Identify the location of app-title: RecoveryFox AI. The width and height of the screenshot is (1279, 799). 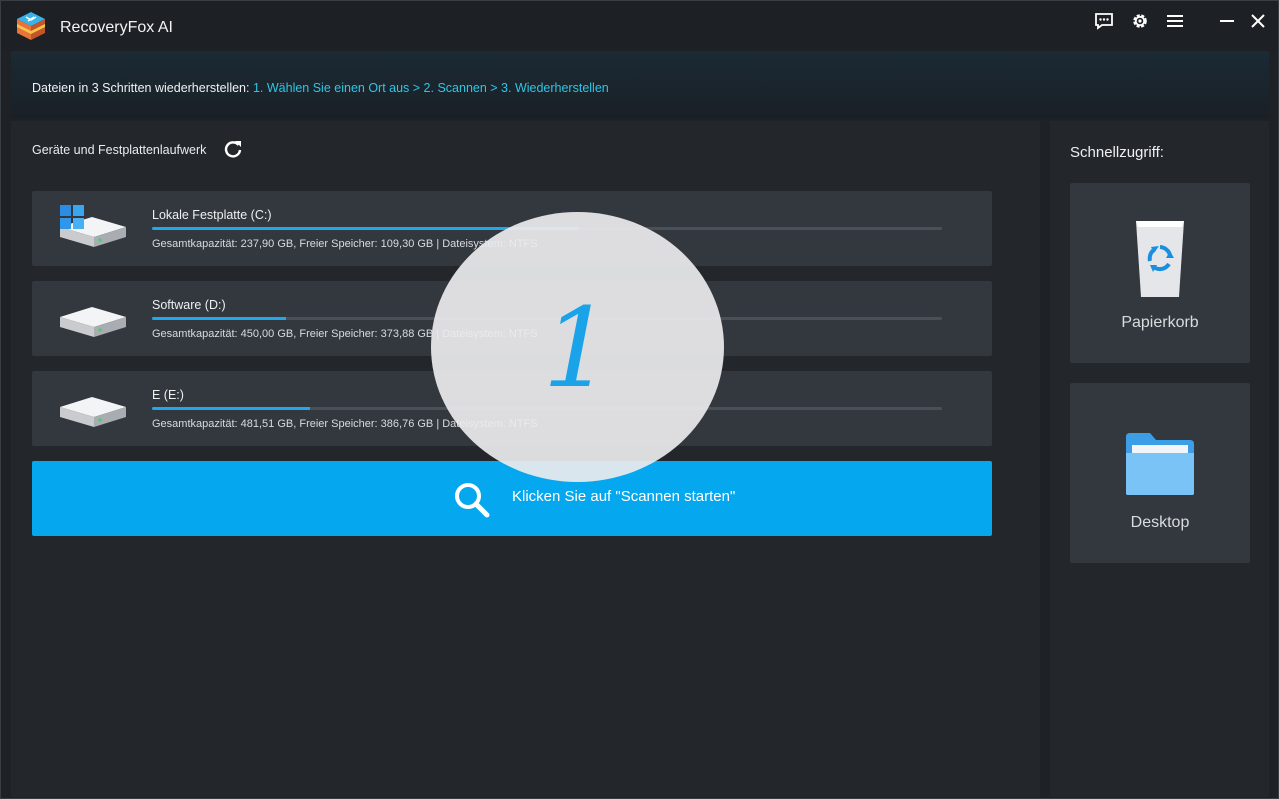
(116, 27).